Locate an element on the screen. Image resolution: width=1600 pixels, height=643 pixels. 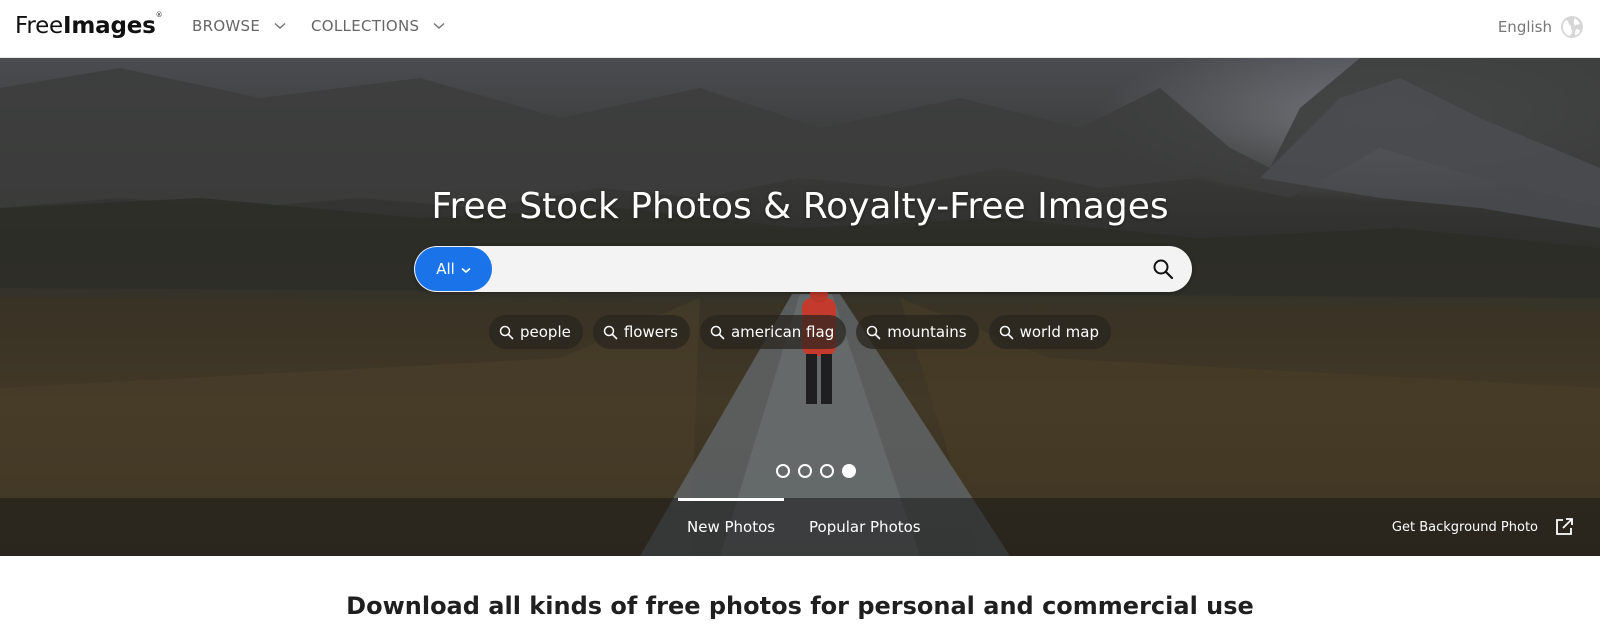
logo-text-images: Images is located at coordinates (109, 26).